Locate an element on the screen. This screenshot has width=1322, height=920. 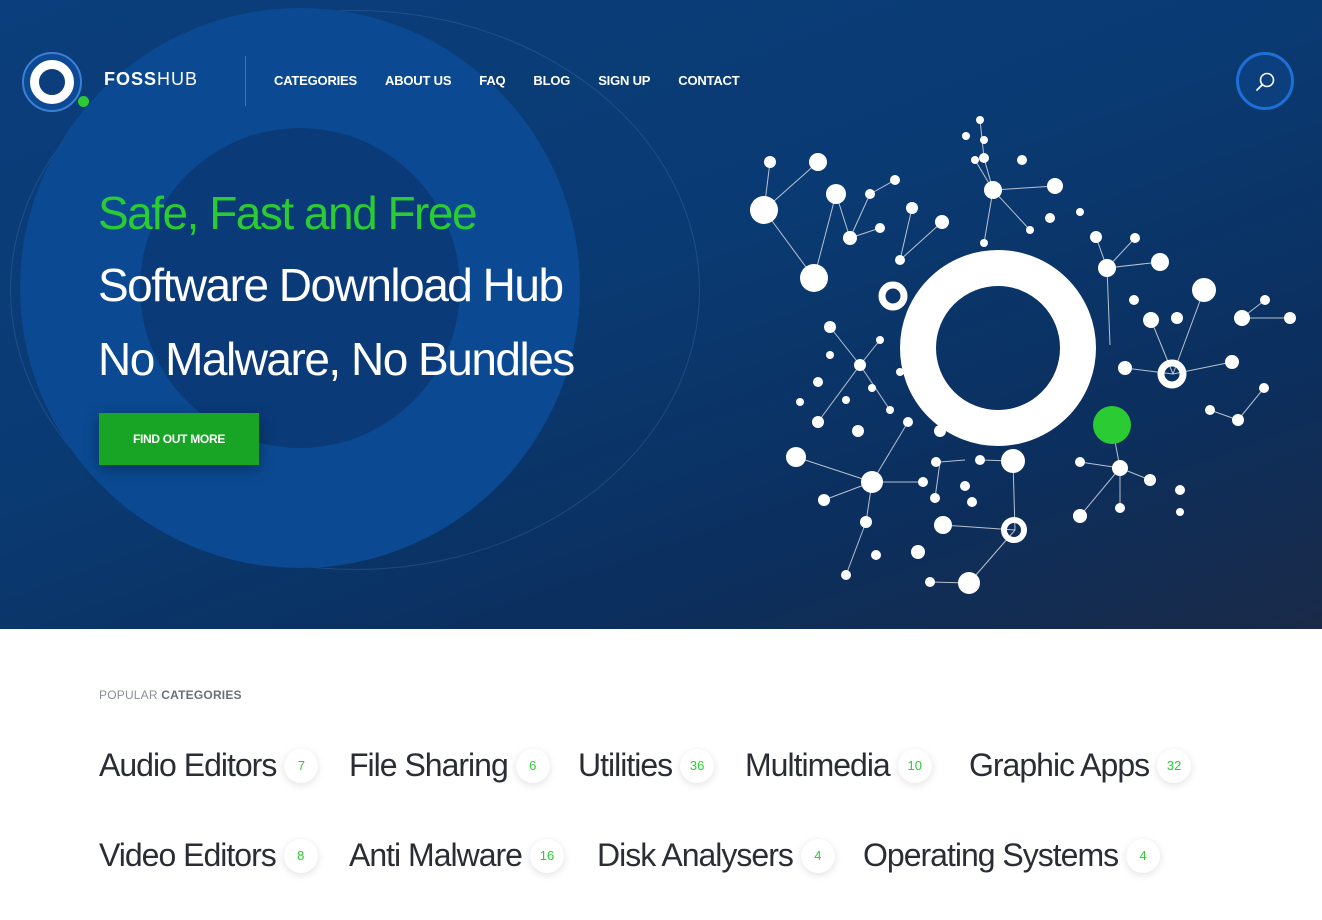
category-name: Utilities is located at coordinates (625, 765).